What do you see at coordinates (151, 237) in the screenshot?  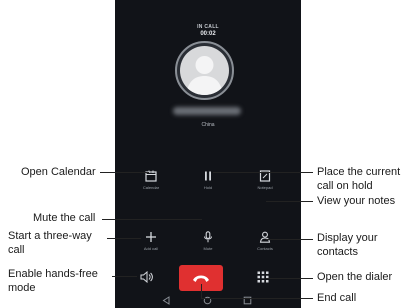 I see `plus-icon` at bounding box center [151, 237].